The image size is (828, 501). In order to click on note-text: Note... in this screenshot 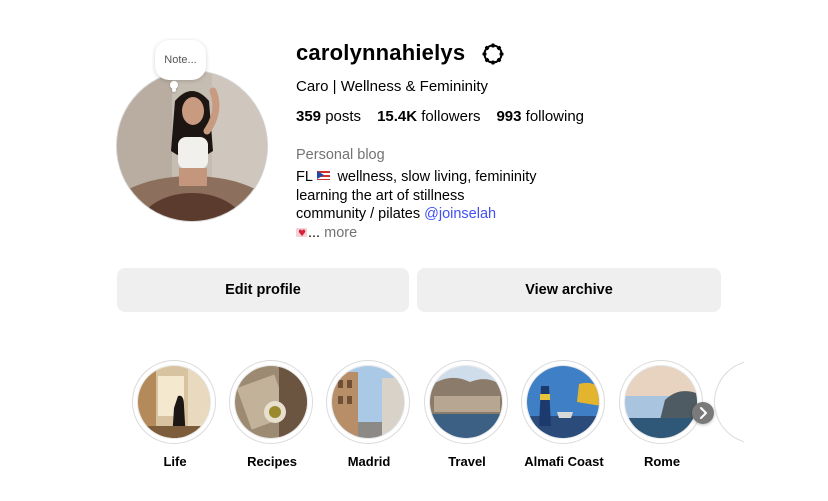, I will do `click(180, 60)`.